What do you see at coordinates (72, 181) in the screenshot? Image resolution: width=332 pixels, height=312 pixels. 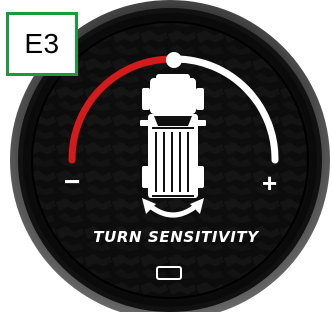 I see `decrease-label: −` at bounding box center [72, 181].